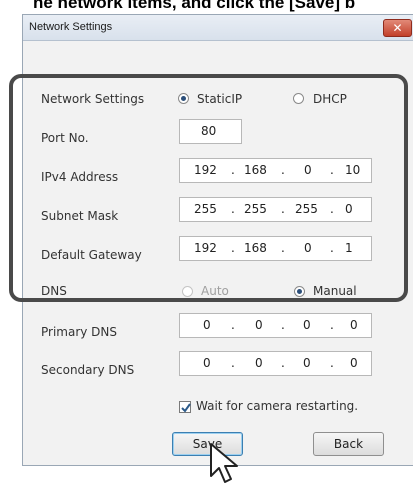 The width and height of the screenshot is (413, 492). I want to click on ipv4-input: 192 . 168 . 0 . 10, so click(275, 170).